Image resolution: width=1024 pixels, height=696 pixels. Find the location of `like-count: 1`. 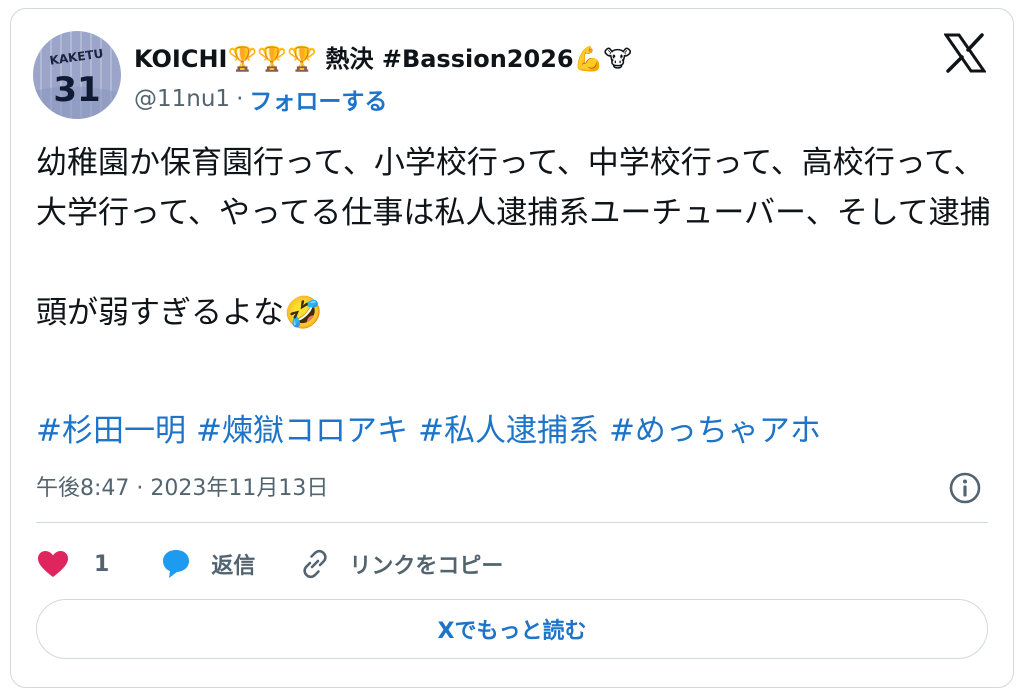

like-count: 1 is located at coordinates (102, 564).